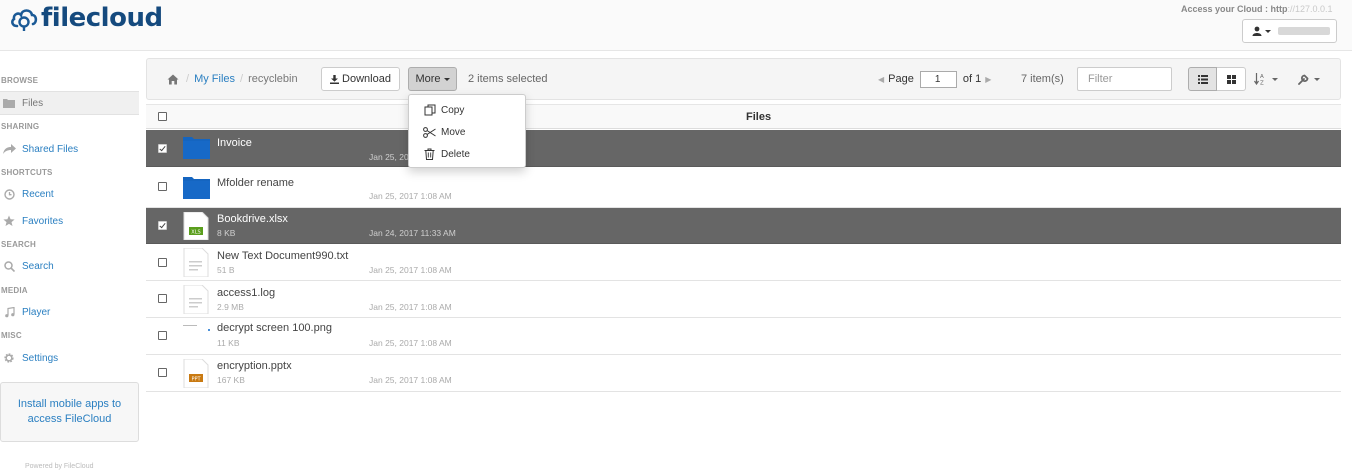 The height and width of the screenshot is (471, 1352). Describe the element at coordinates (274, 328) in the screenshot. I see `file-name: decrypt screen 100.png` at that location.